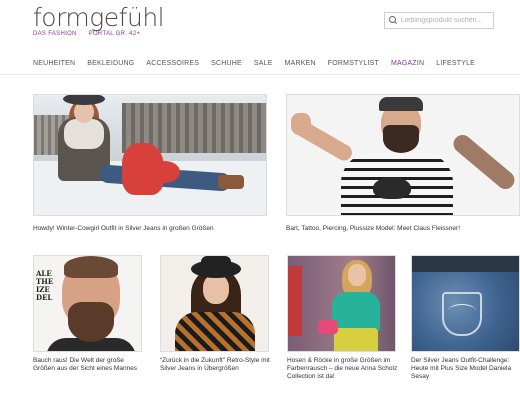 Image resolution: width=520 pixels, height=400 pixels. Describe the element at coordinates (301, 124) in the screenshot. I see `photo-hand` at that location.